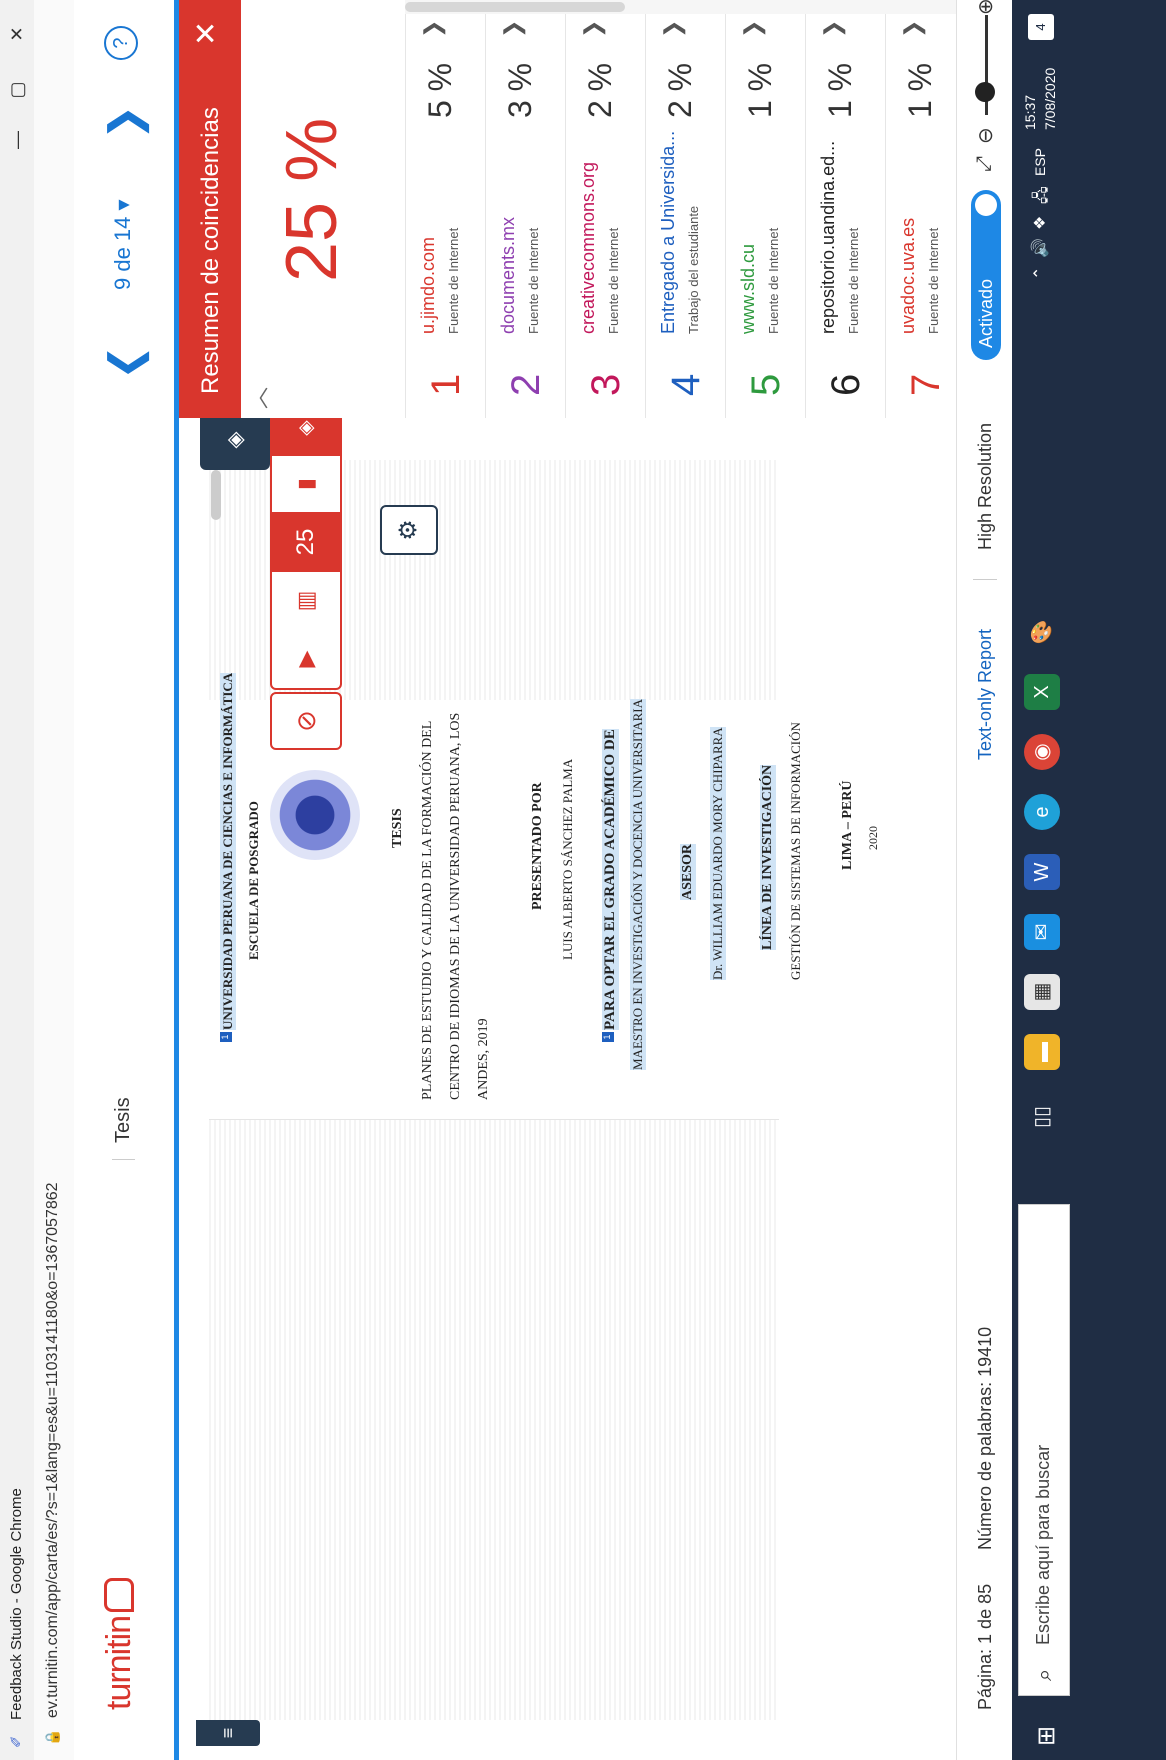 This screenshot has height=1760, width=1166. I want to click on match-source: creativecommons.org, so click(588, 247).